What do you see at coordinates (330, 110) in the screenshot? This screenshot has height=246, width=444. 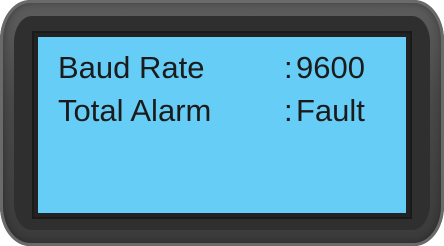 I see `total-alarm-value: Fault` at bounding box center [330, 110].